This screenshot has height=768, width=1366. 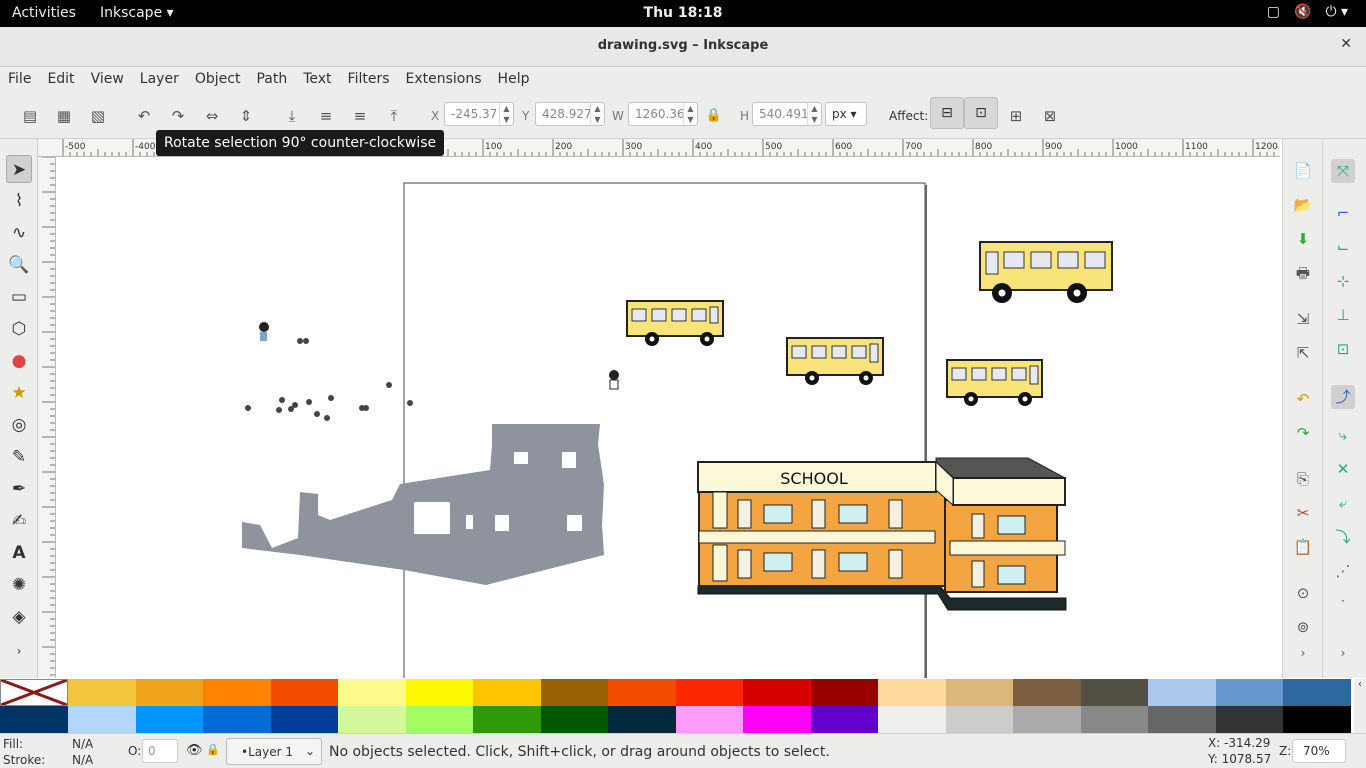 I want to click on snap-nodes-icon: ⤴, so click(x=1343, y=397).